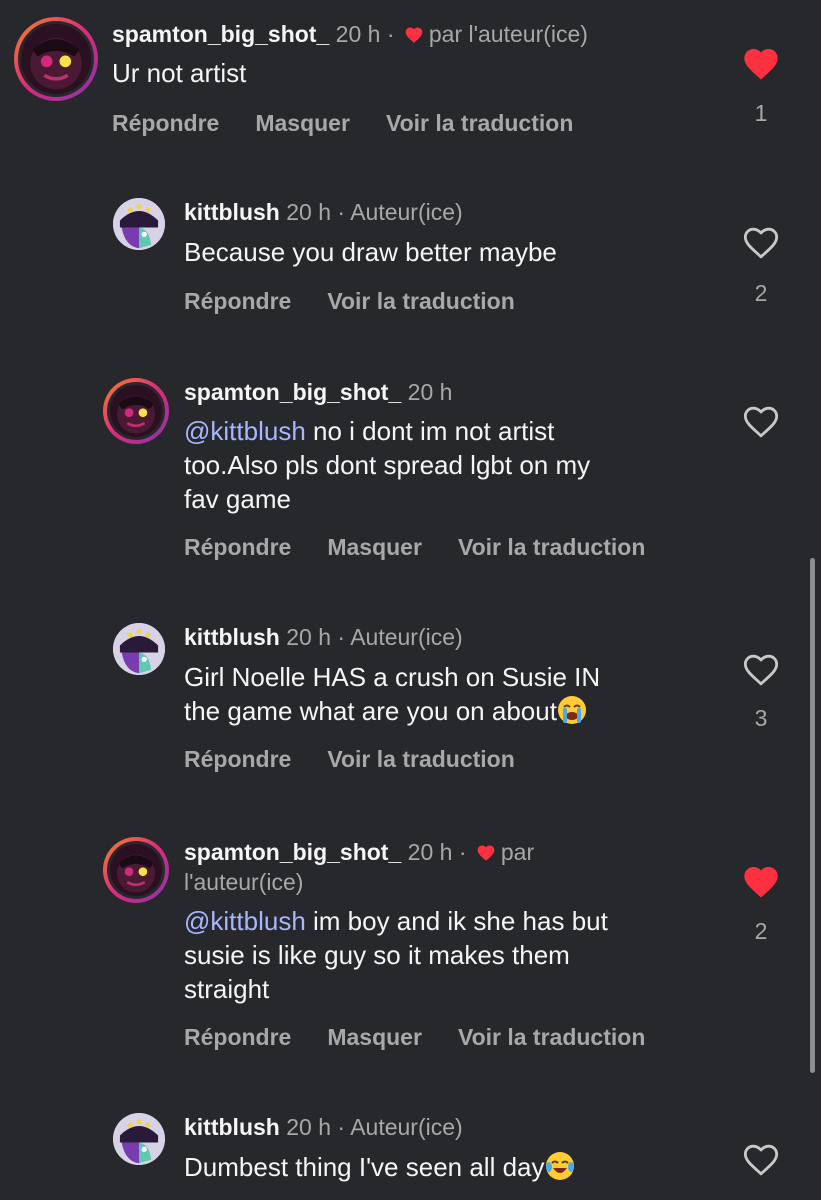 This screenshot has width=821, height=1200. I want to click on comment-text-line: the game what are you on about, so click(370, 711).